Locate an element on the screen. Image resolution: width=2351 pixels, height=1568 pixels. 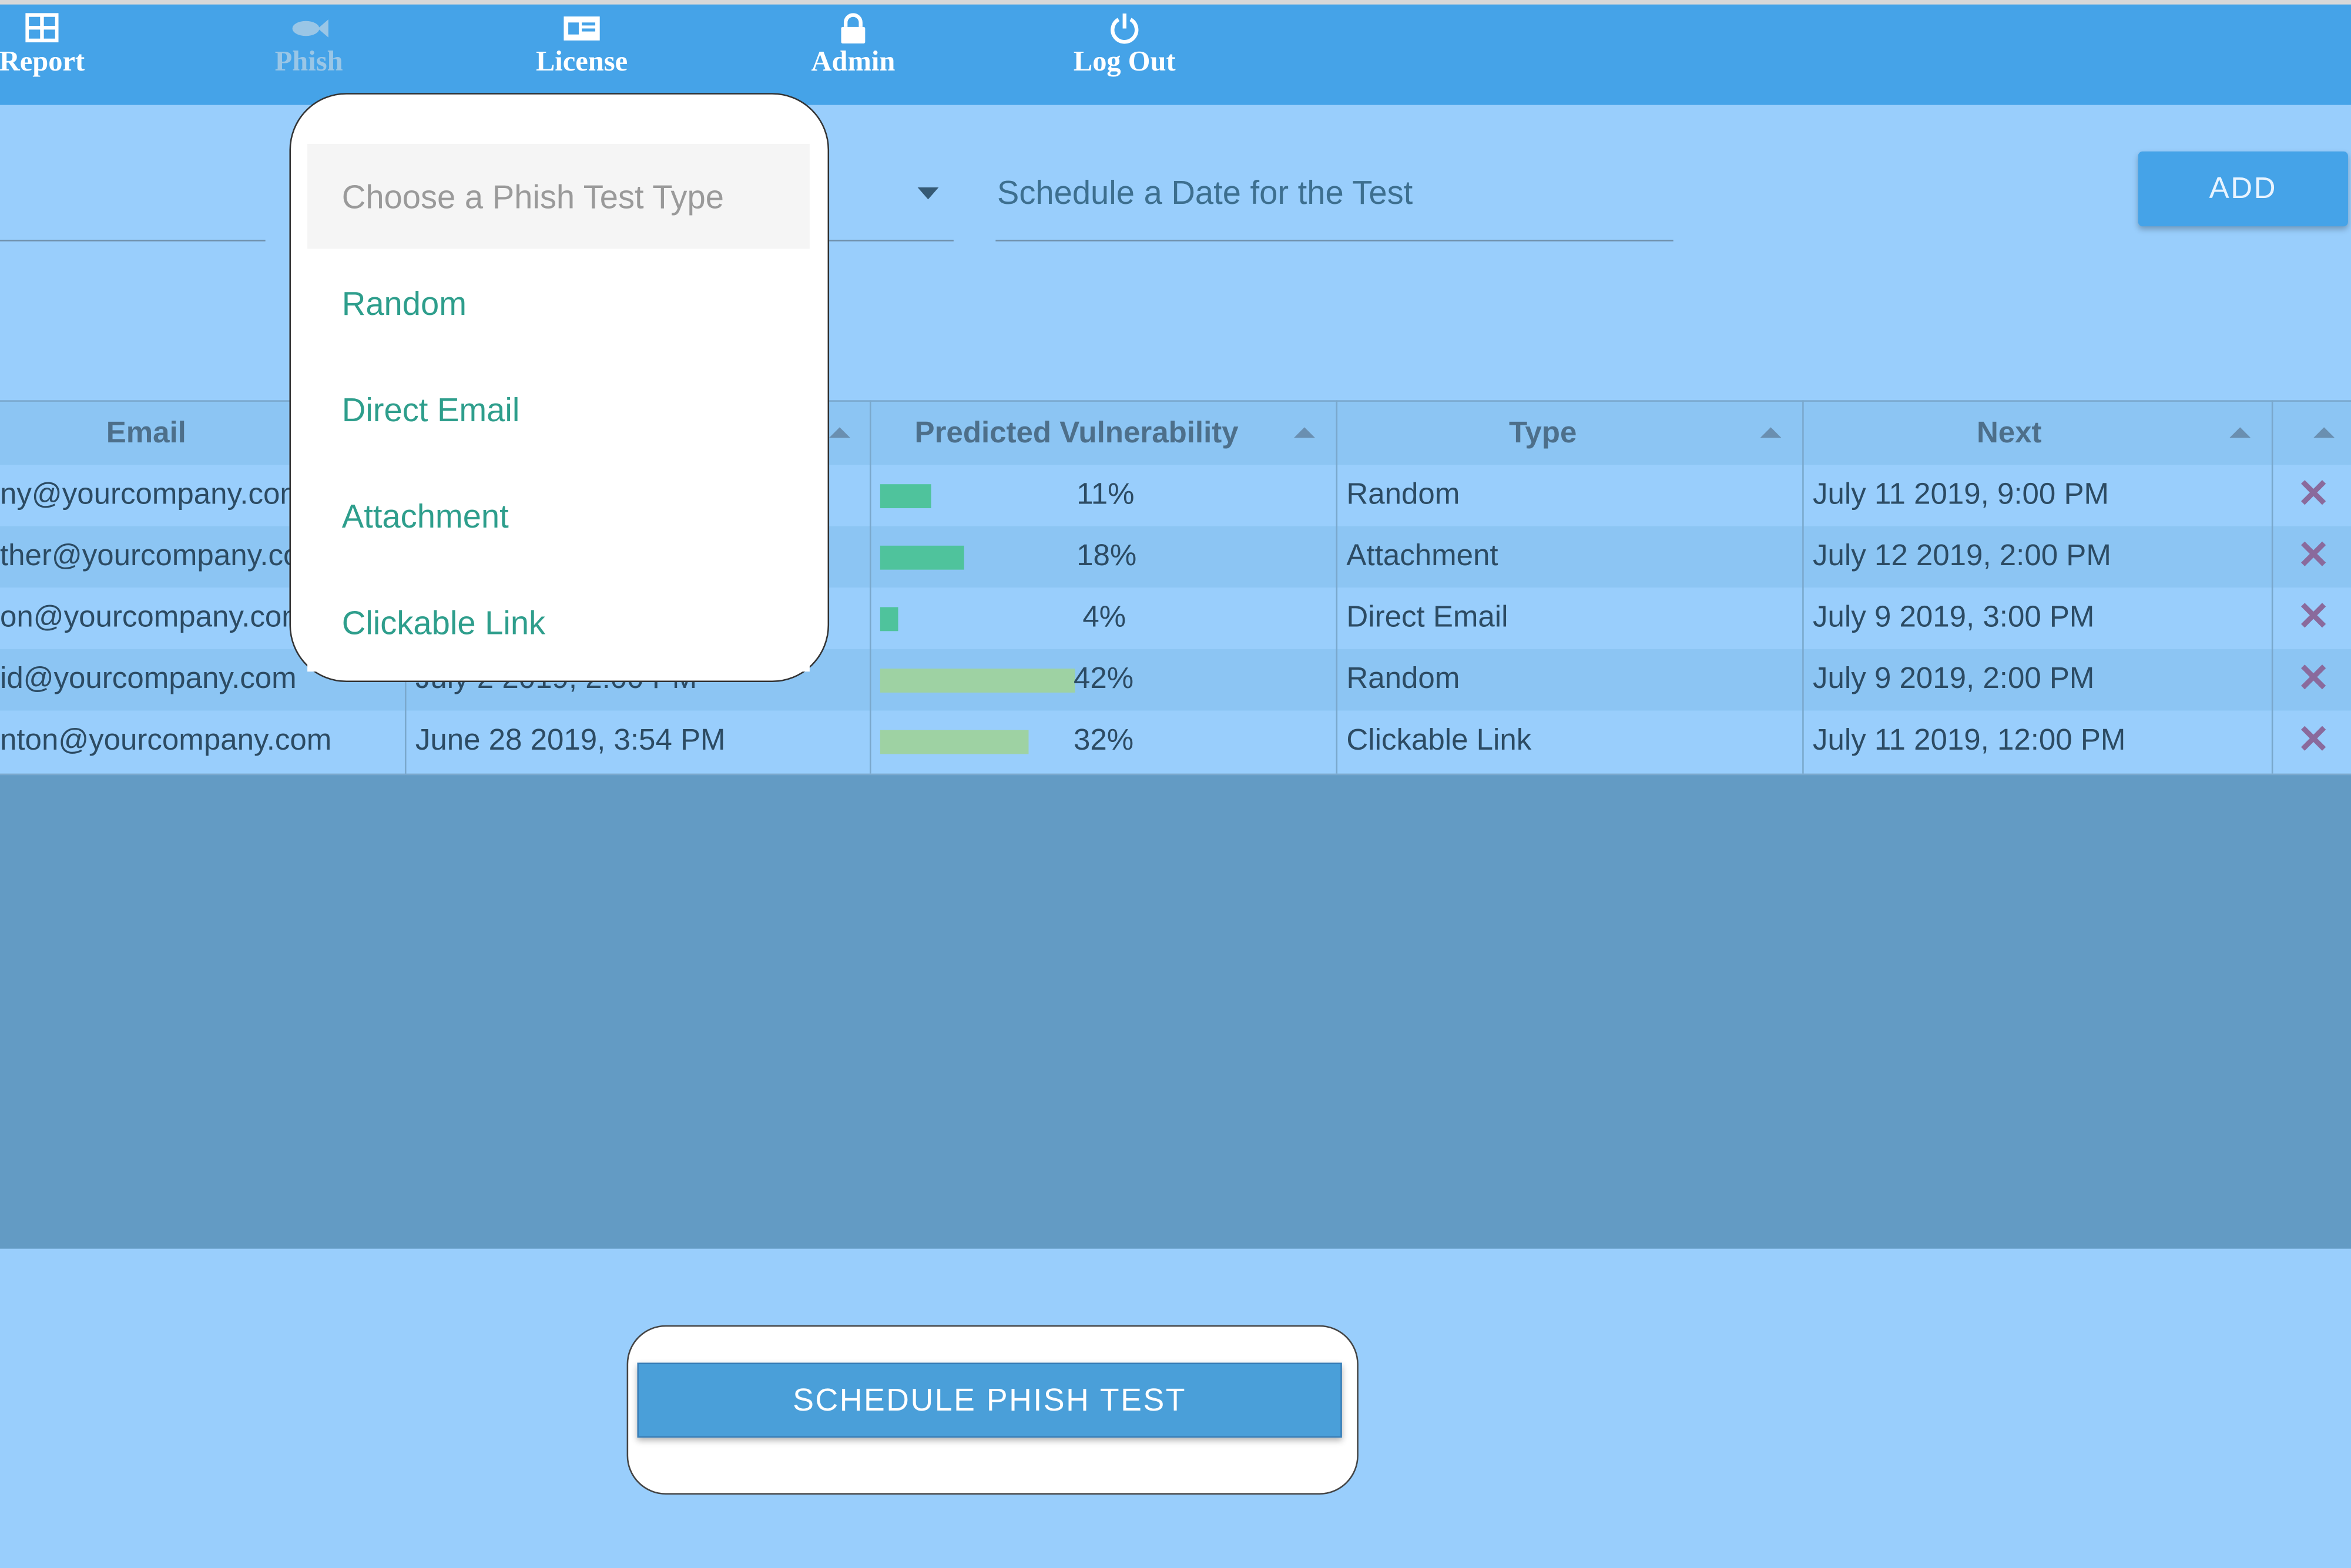
id-card-icon is located at coordinates (582, 28).